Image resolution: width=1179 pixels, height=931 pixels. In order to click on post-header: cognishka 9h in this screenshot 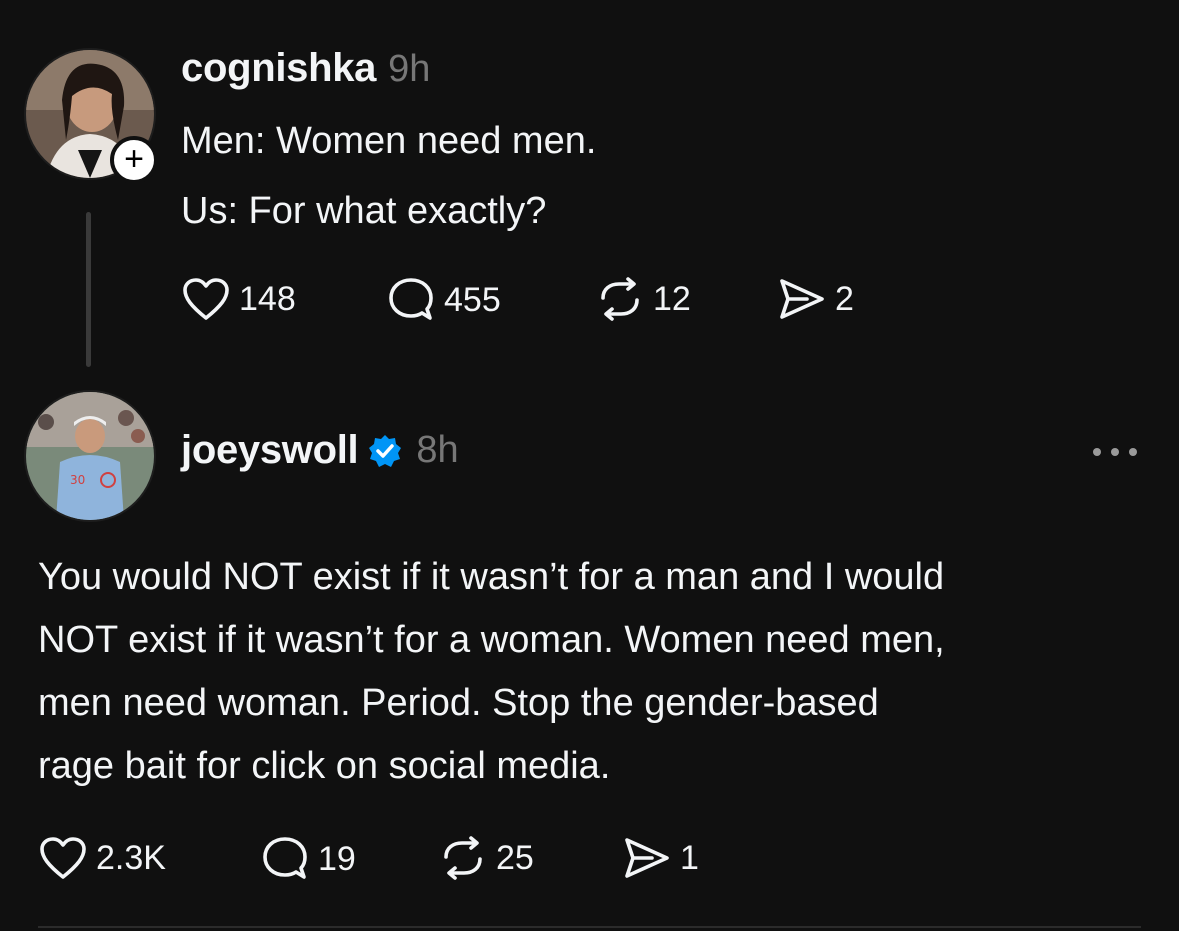, I will do `click(305, 68)`.